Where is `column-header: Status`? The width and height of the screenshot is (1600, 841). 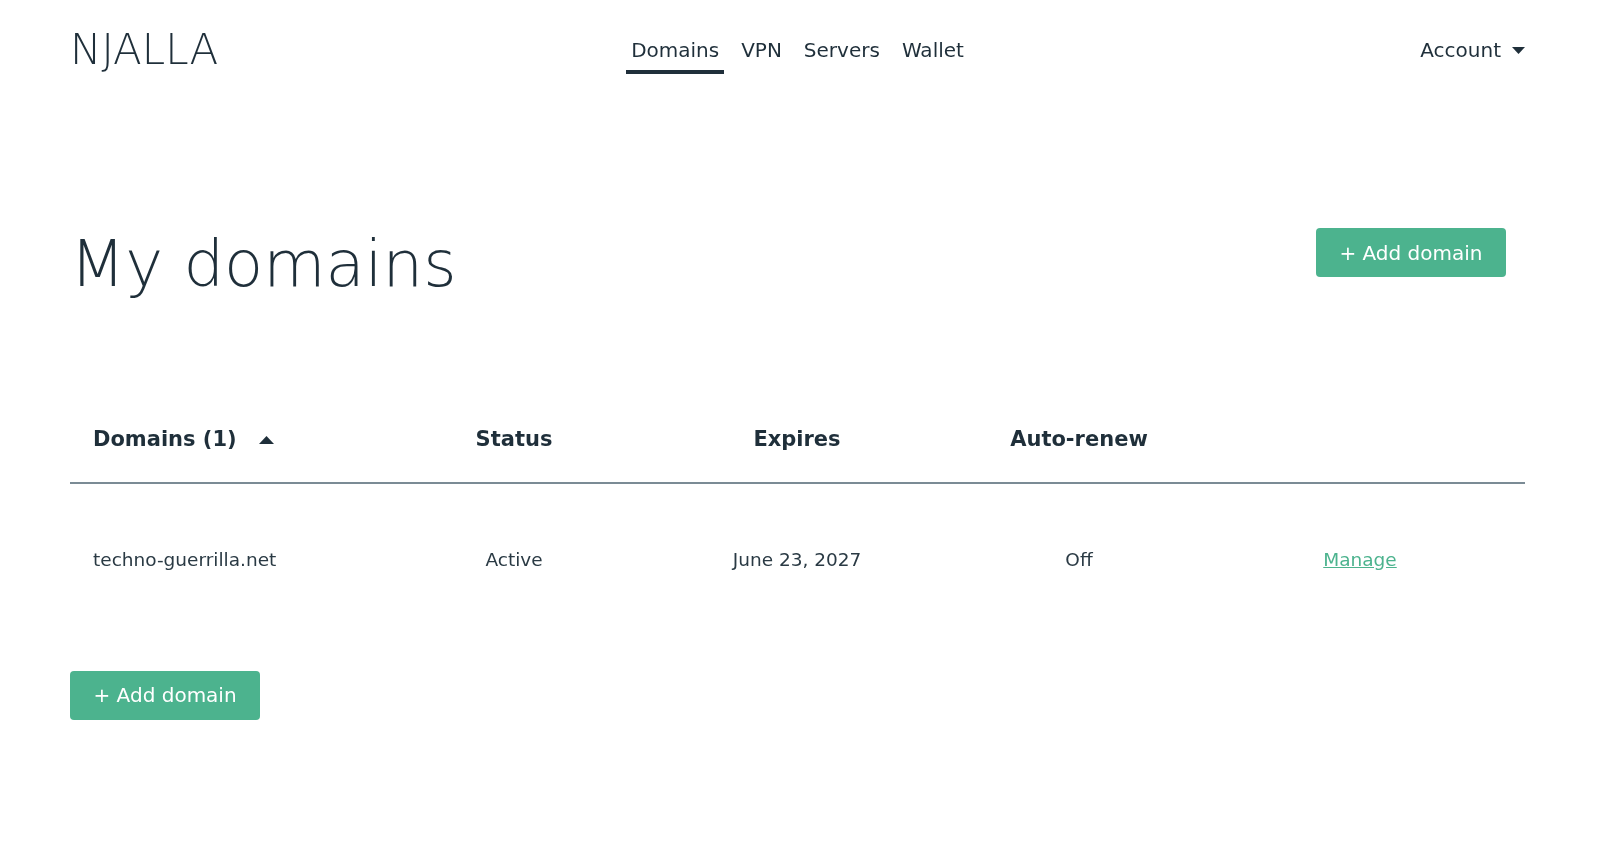 column-header: Status is located at coordinates (514, 440).